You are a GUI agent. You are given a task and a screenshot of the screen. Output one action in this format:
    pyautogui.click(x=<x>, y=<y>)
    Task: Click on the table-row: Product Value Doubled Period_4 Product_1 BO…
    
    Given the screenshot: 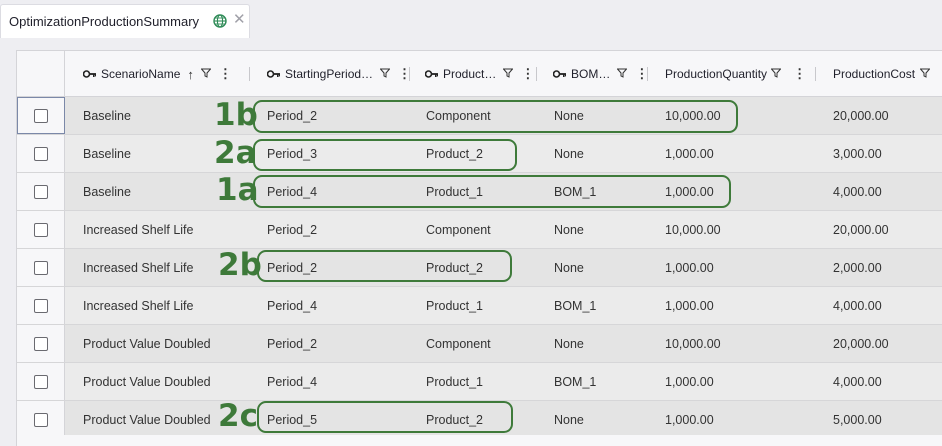 What is the action you would take?
    pyautogui.click(x=479, y=382)
    